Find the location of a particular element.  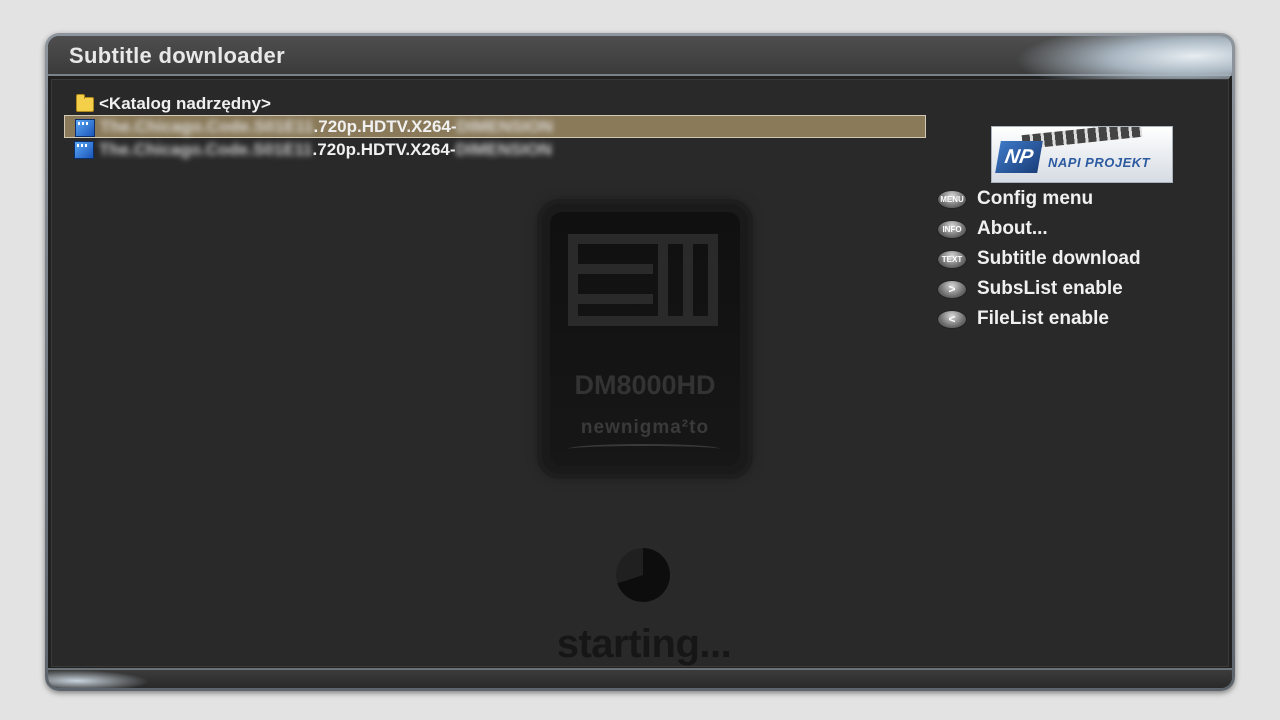

footer-decoration is located at coordinates (101, 679).